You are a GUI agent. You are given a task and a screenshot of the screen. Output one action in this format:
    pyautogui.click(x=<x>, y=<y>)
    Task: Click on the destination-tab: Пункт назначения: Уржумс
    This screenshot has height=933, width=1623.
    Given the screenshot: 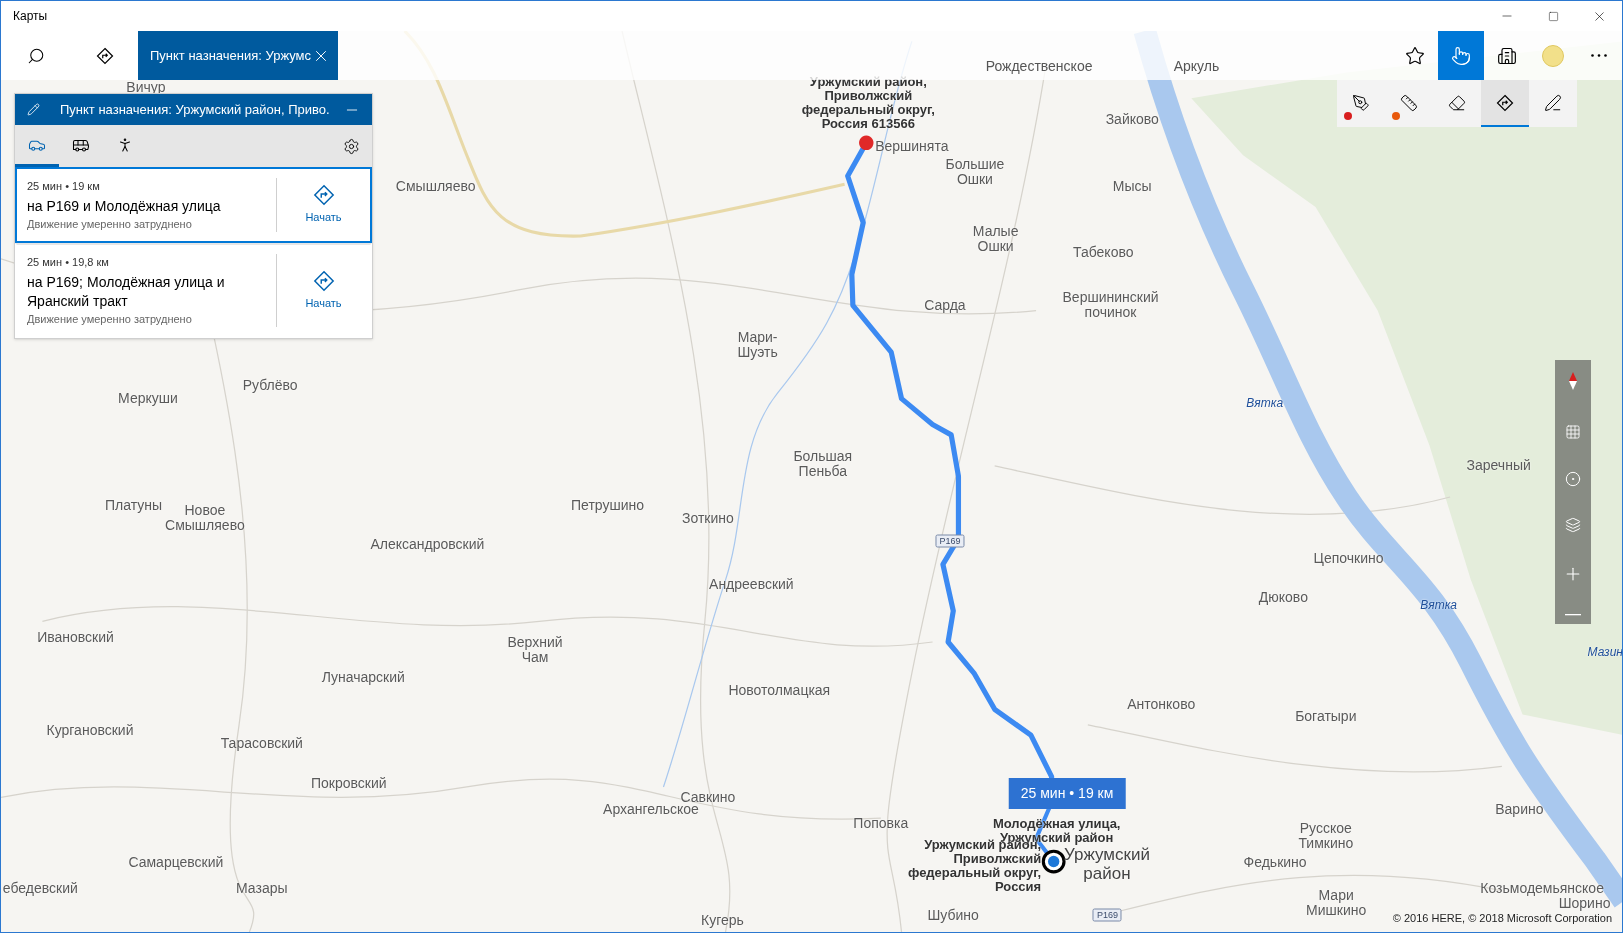 What is the action you would take?
    pyautogui.click(x=238, y=55)
    